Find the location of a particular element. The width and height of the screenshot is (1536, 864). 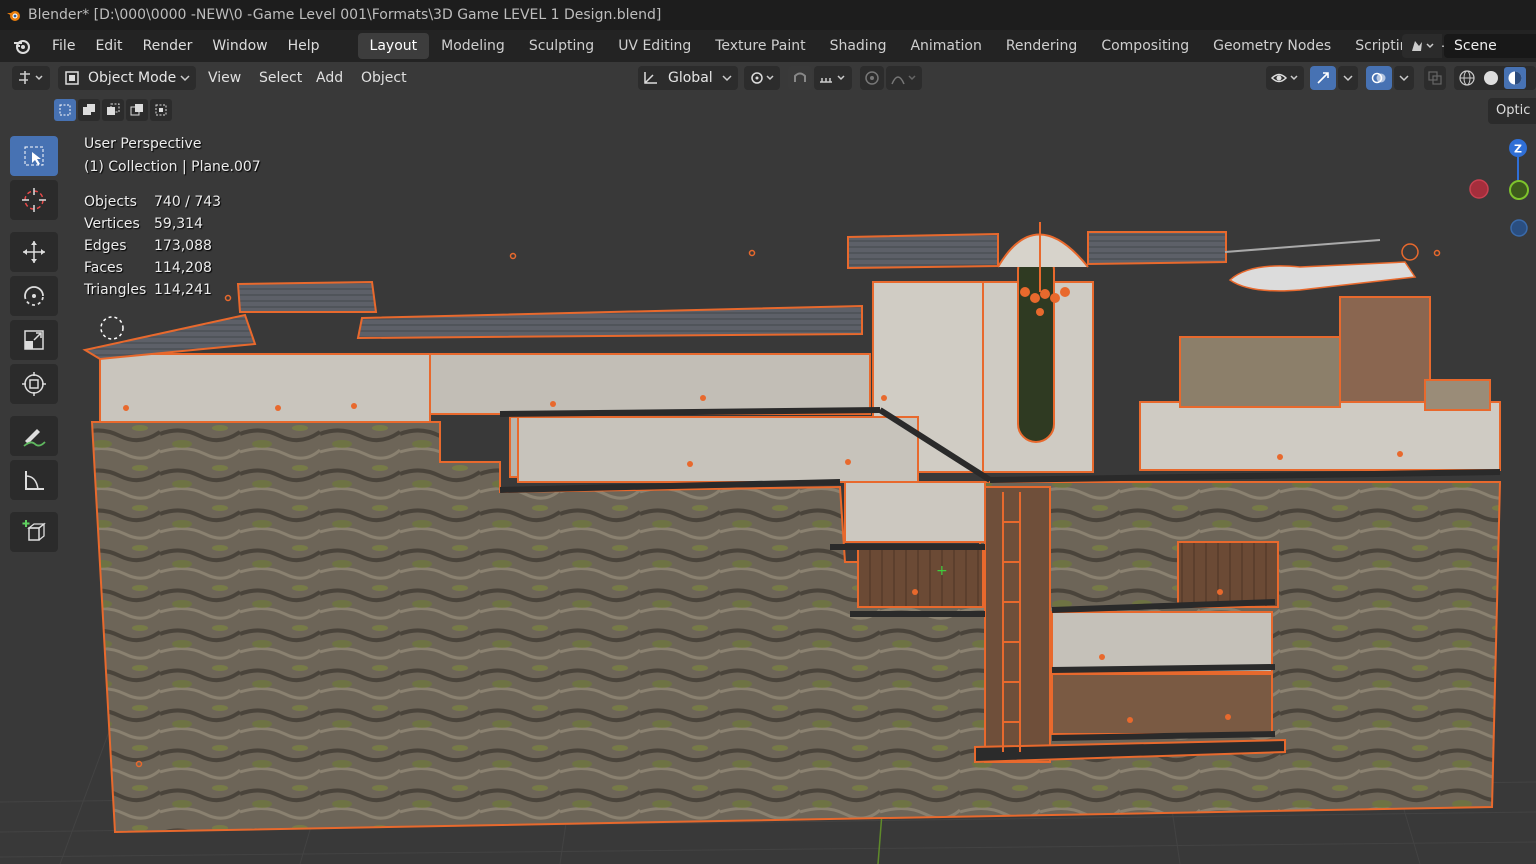

stat-label: Objects is located at coordinates (110, 202).